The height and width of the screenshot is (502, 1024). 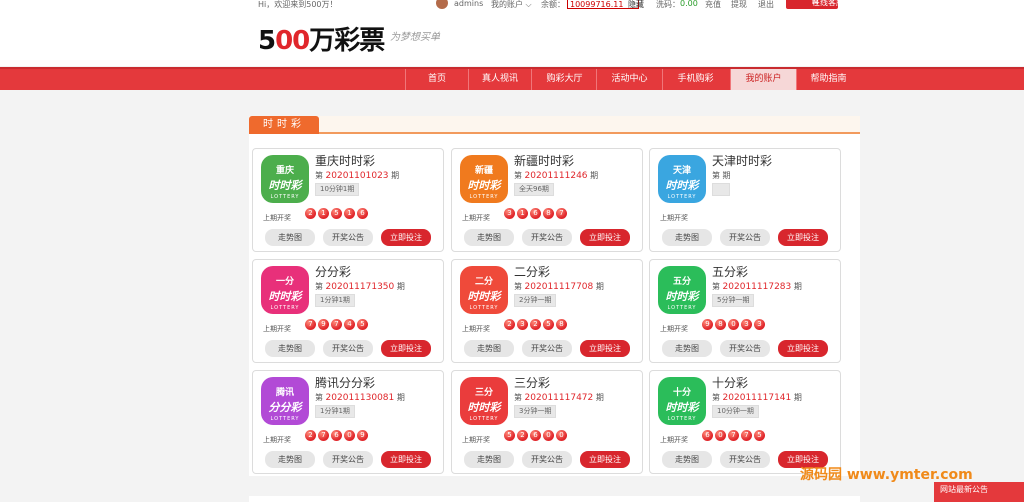 What do you see at coordinates (534, 189) in the screenshot?
I see `frequency-tag: 全天96期` at bounding box center [534, 189].